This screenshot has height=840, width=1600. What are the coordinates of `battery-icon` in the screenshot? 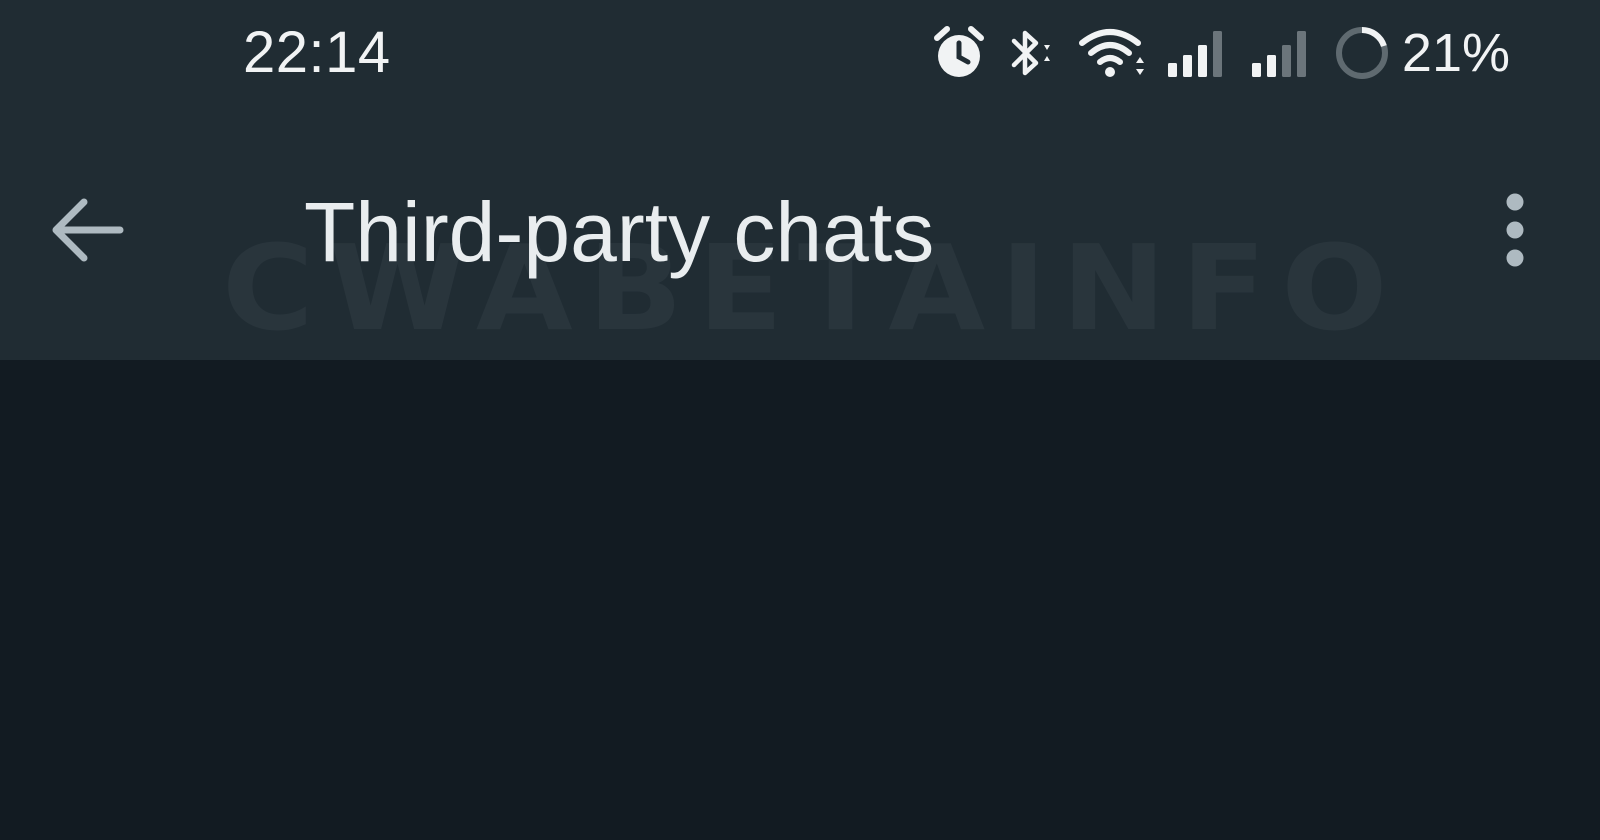 It's located at (1361, 53).